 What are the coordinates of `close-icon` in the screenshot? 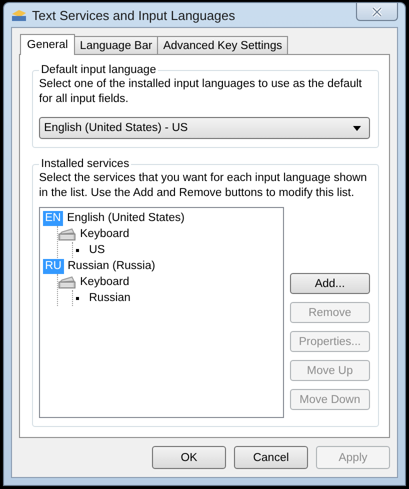 It's located at (377, 11).